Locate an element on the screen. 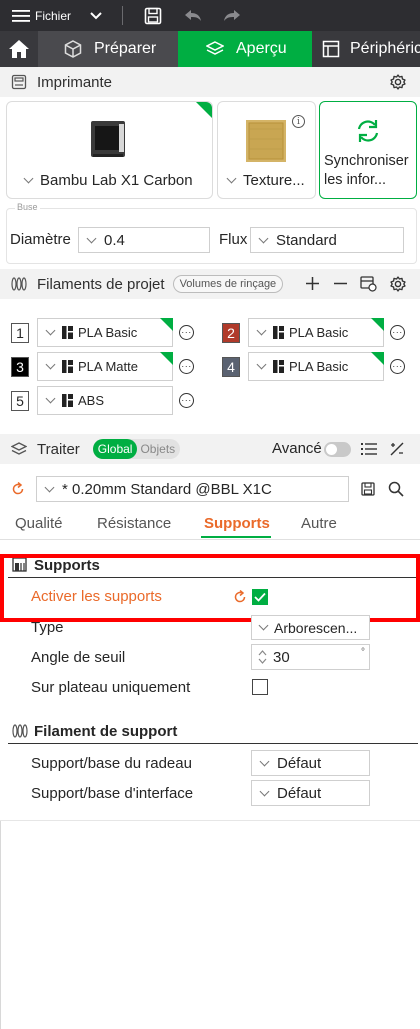  printer-section-title: Imprimante is located at coordinates (75, 82).